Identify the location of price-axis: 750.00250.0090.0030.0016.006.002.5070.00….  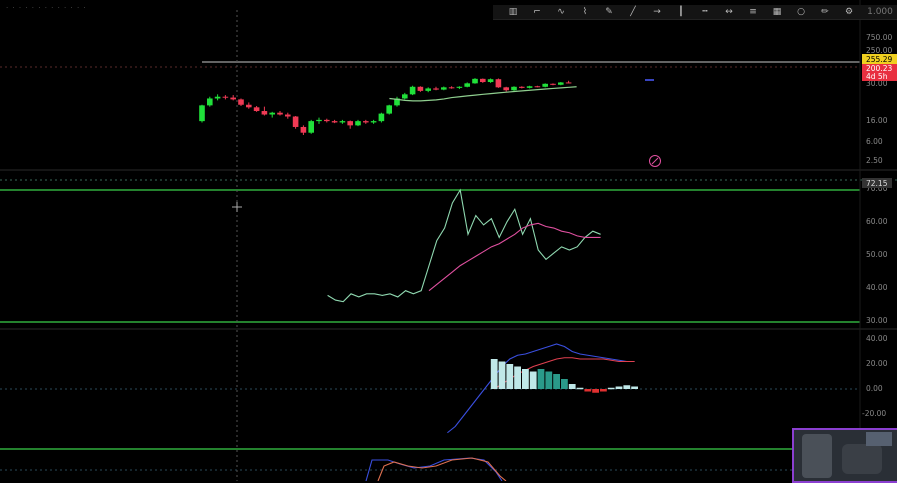
(878, 240).